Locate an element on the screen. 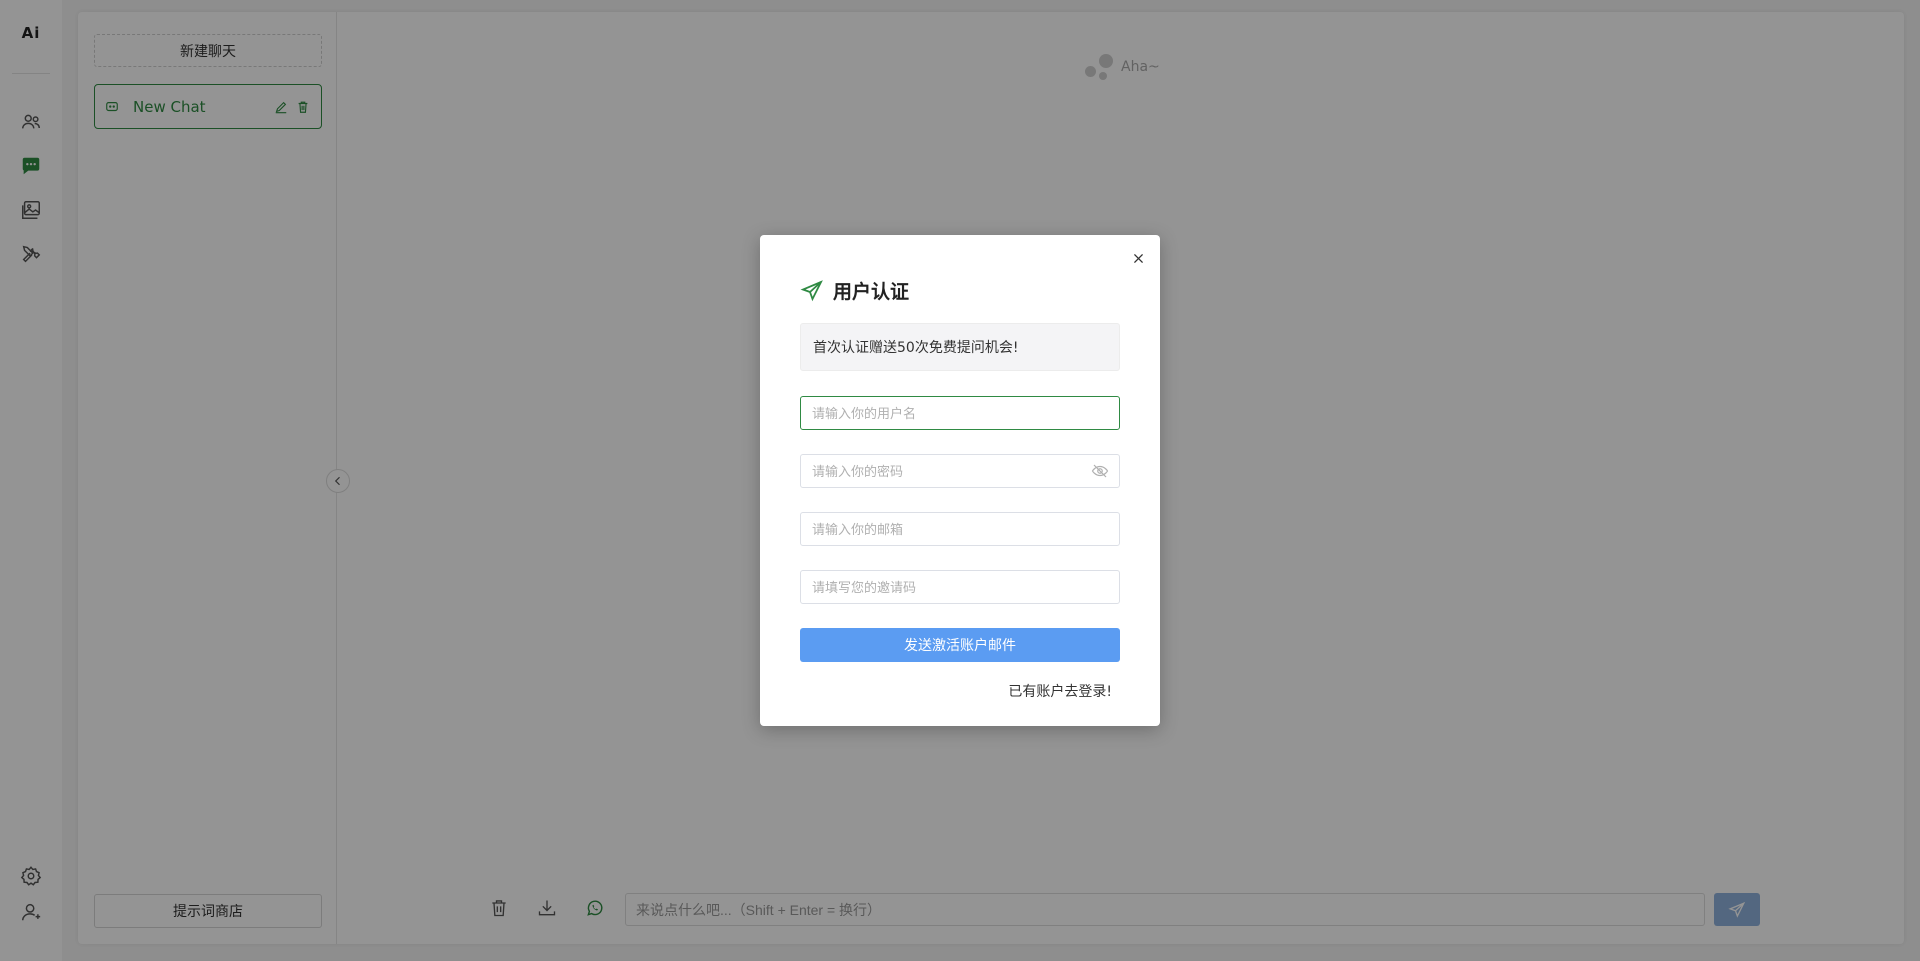 This screenshot has height=961, width=1920. login-link: 已有账户去登录! is located at coordinates (1060, 691).